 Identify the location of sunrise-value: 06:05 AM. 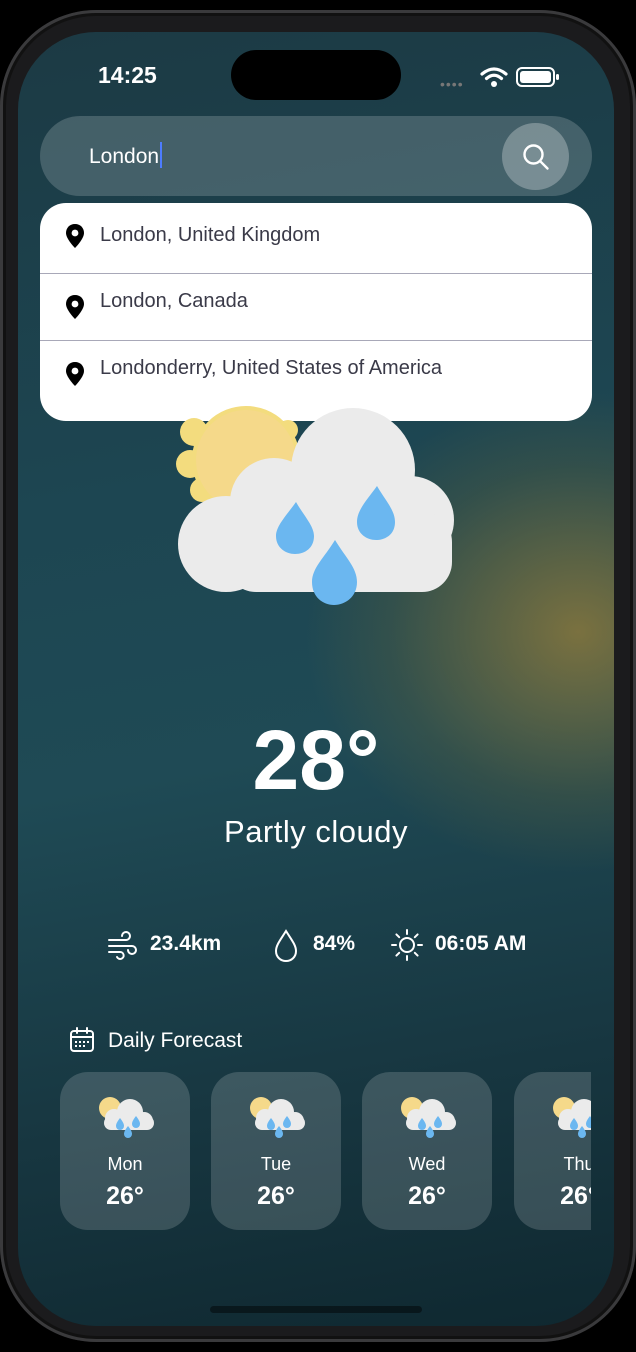
(481, 943).